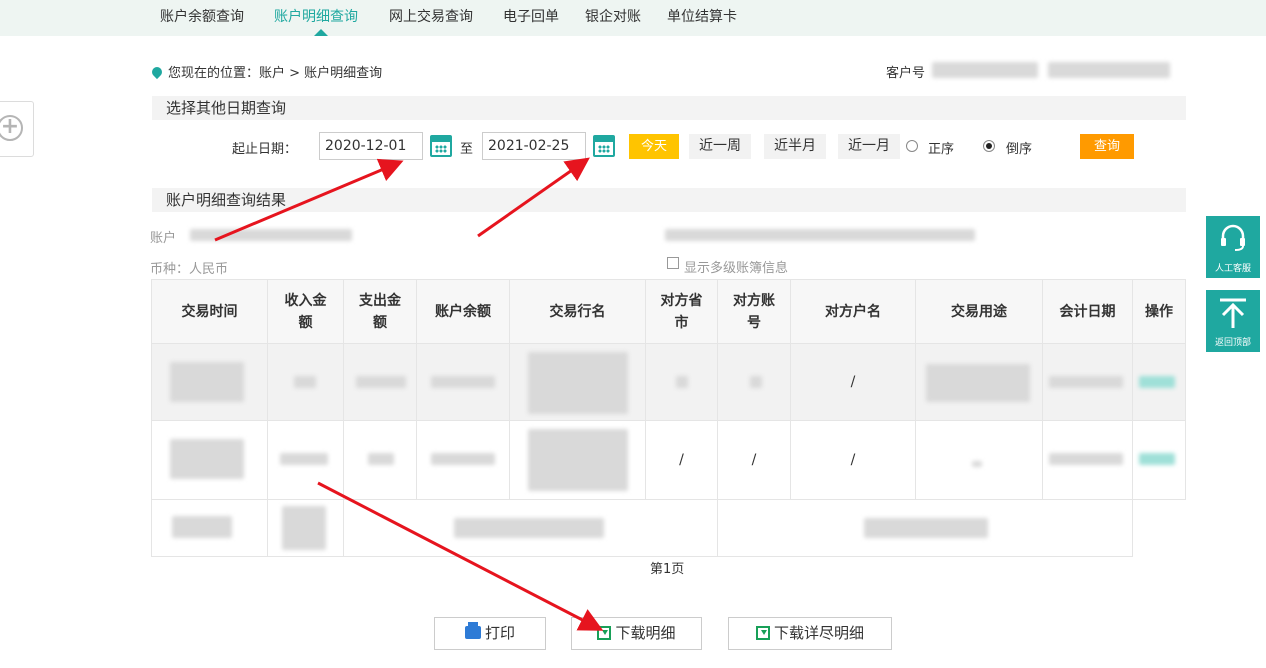  Describe the element at coordinates (202, 16) in the screenshot. I see `tab-balance-query: 账户余额查询` at that location.